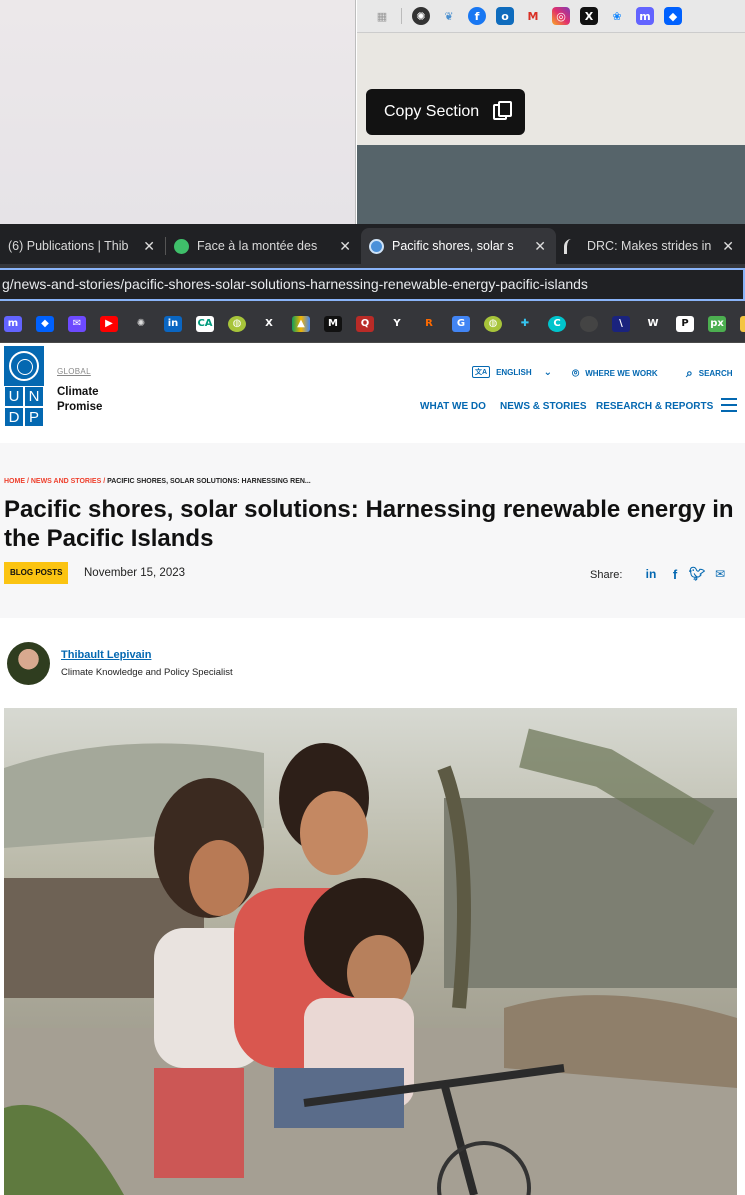  I want to click on nav-news-stories: NEWS & STORIES, so click(543, 406).